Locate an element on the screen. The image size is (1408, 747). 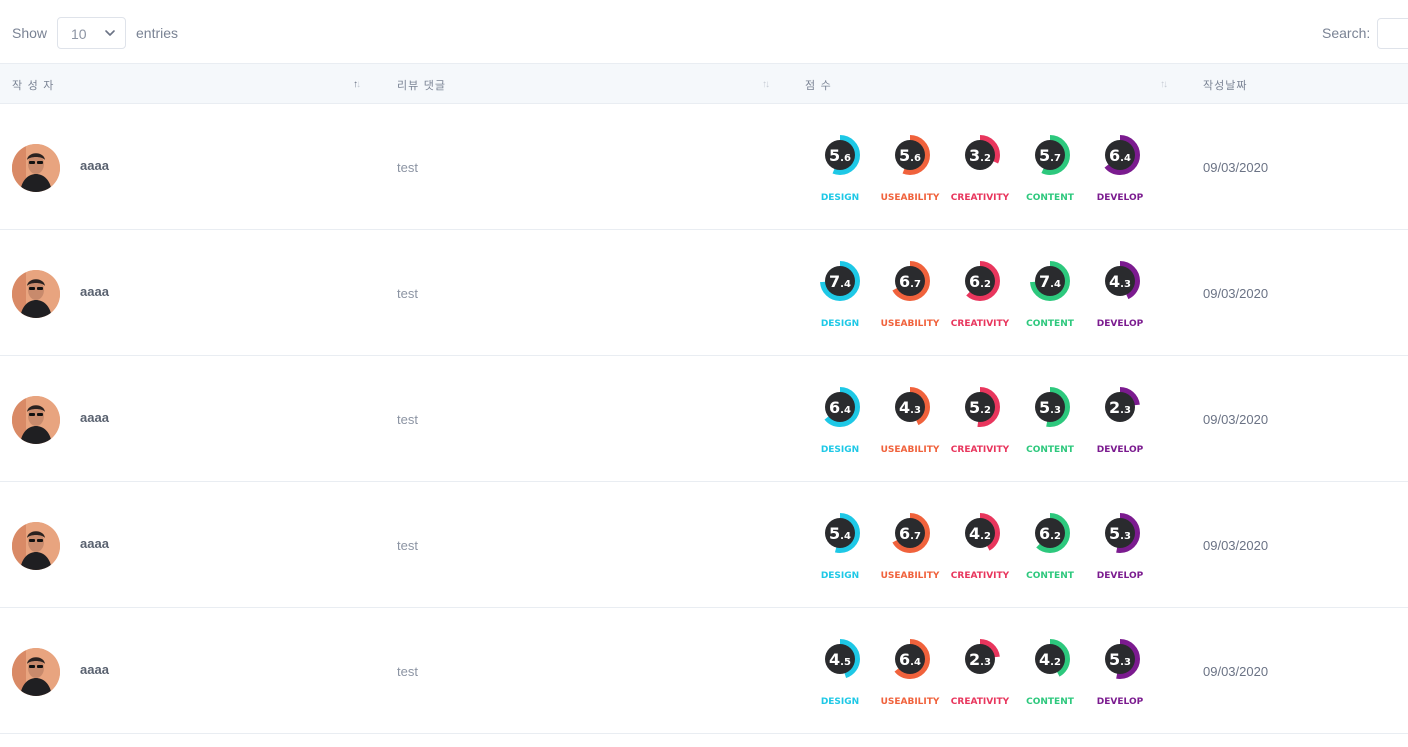
column-header-author: 작 성 자 is located at coordinates (33, 85).